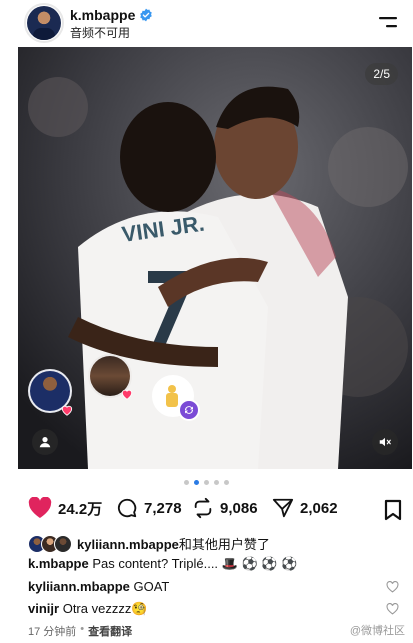  Describe the element at coordinates (196, 482) in the screenshot. I see `carousel-dot-active` at that location.